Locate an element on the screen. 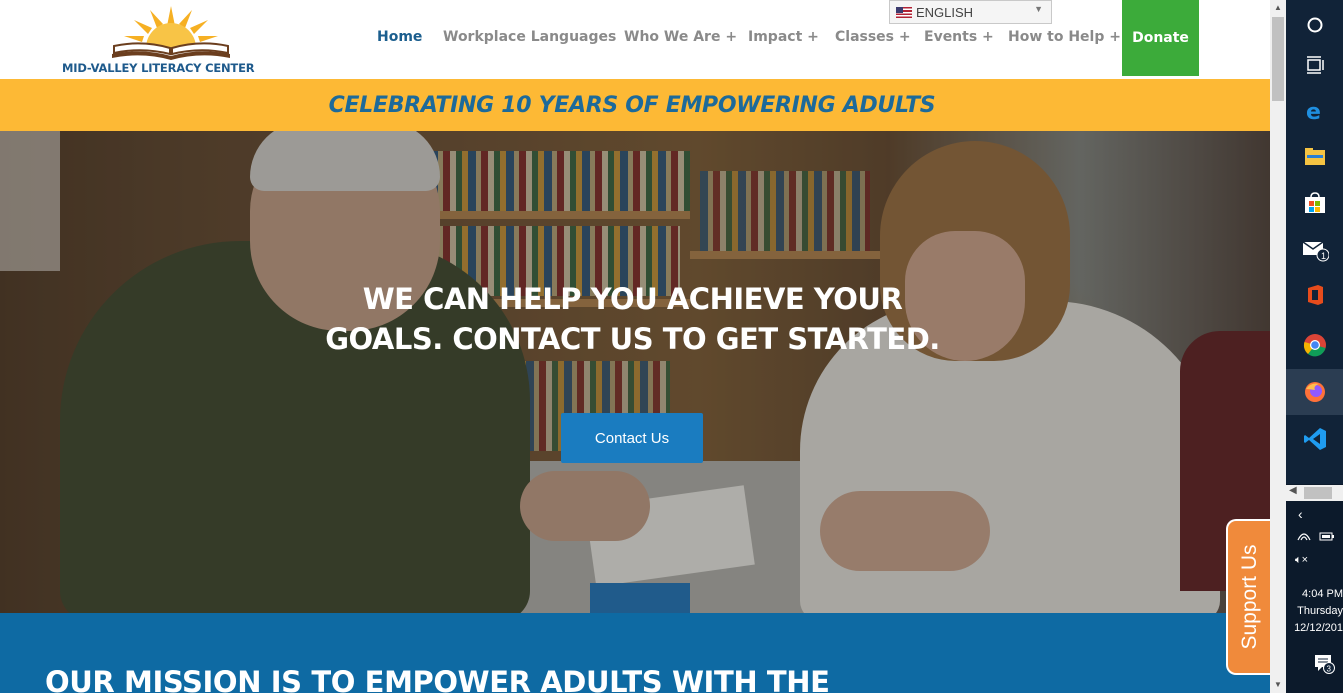 The image size is (1343, 693). store-icon is located at coordinates (1314, 202).